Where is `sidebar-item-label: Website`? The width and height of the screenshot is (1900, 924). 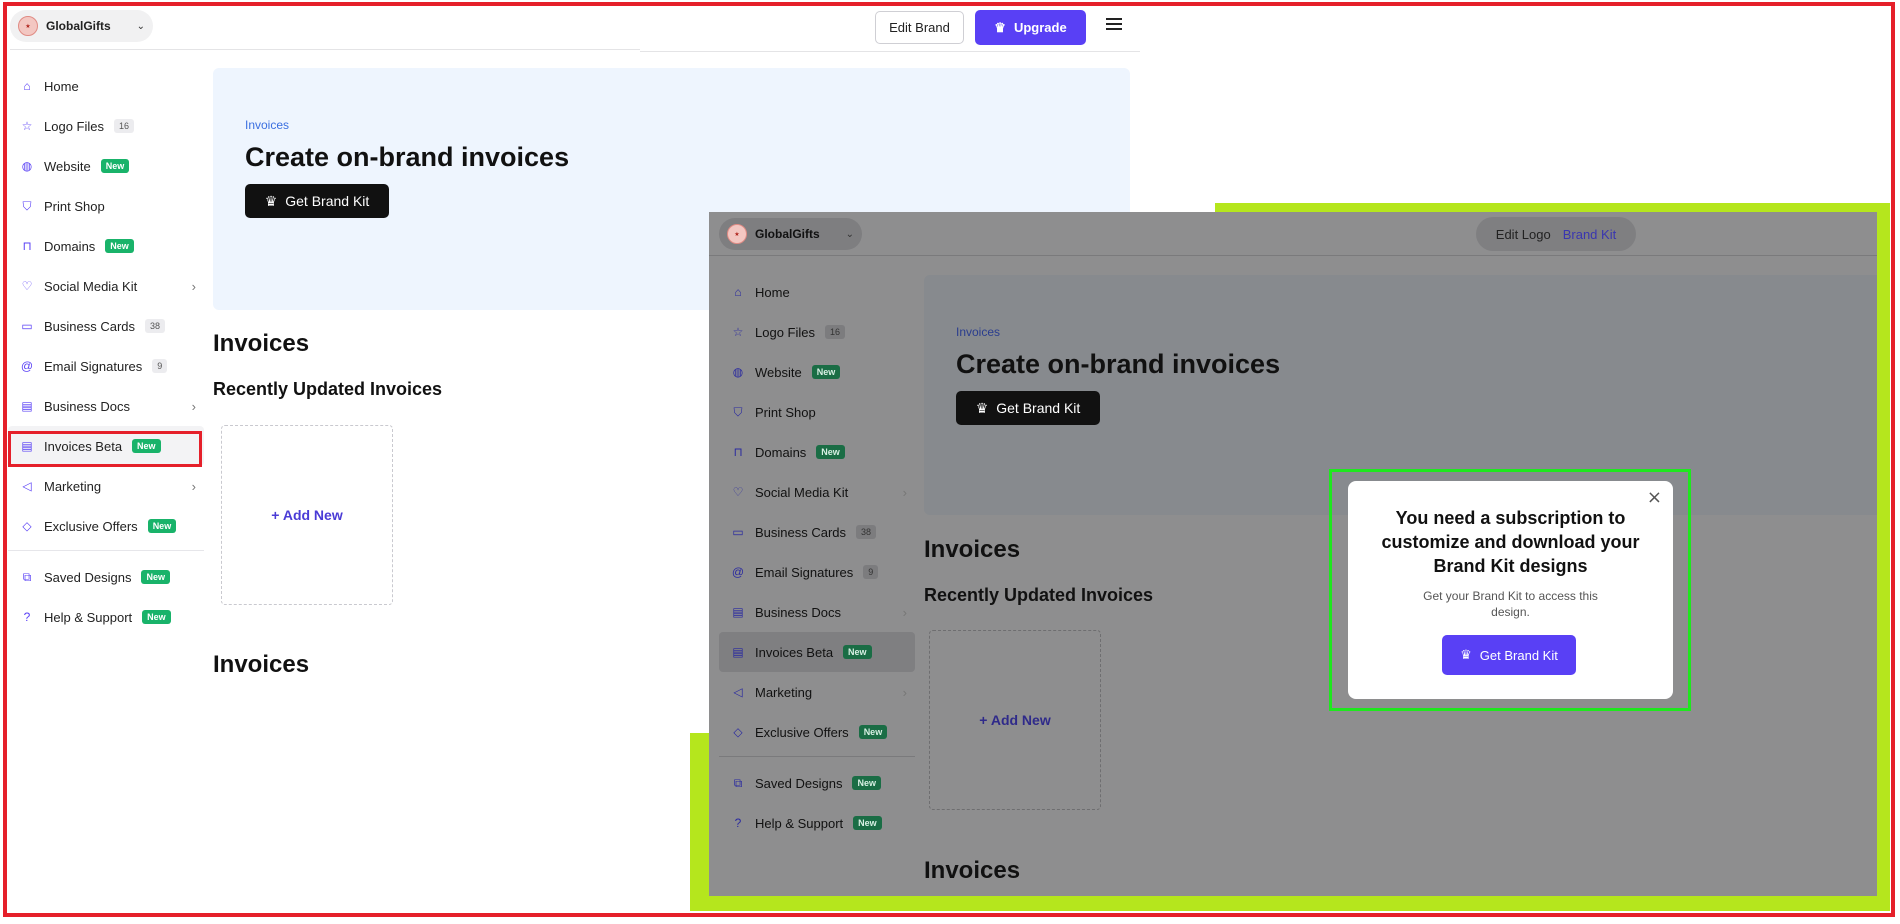
sidebar-item-label: Website is located at coordinates (778, 372).